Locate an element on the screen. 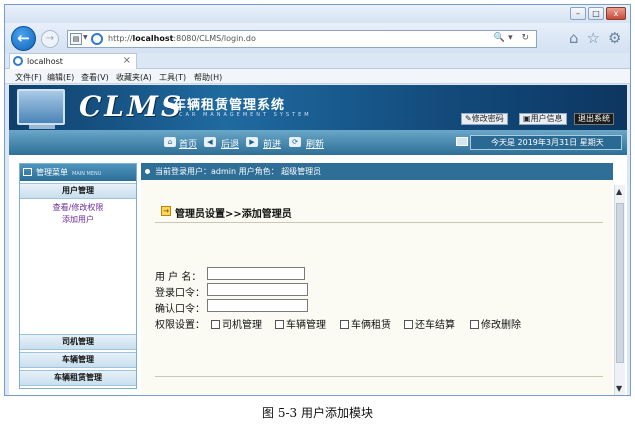 This screenshot has width=635, height=429. menu-help: 帮助(H) is located at coordinates (208, 77).